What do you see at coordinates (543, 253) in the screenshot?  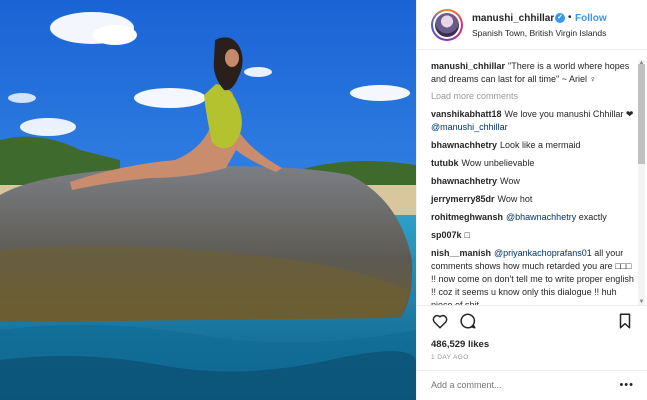 I see `comment-mention: @priyankachoprafans01` at bounding box center [543, 253].